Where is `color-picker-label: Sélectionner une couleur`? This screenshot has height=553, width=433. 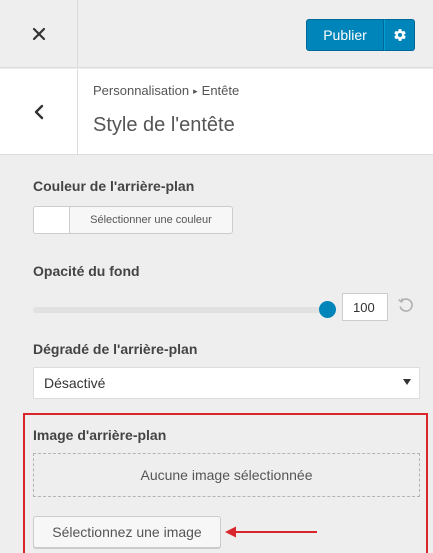 color-picker-label: Sélectionner une couleur is located at coordinates (151, 220).